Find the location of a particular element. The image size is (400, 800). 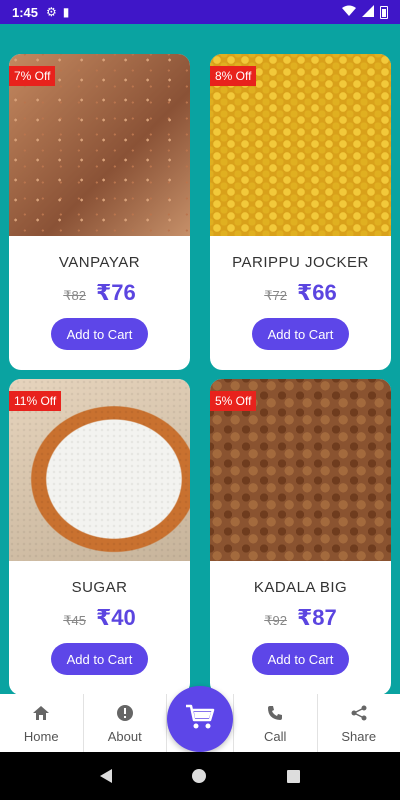

settings-gear-icon: ⚙ is located at coordinates (51, 12).